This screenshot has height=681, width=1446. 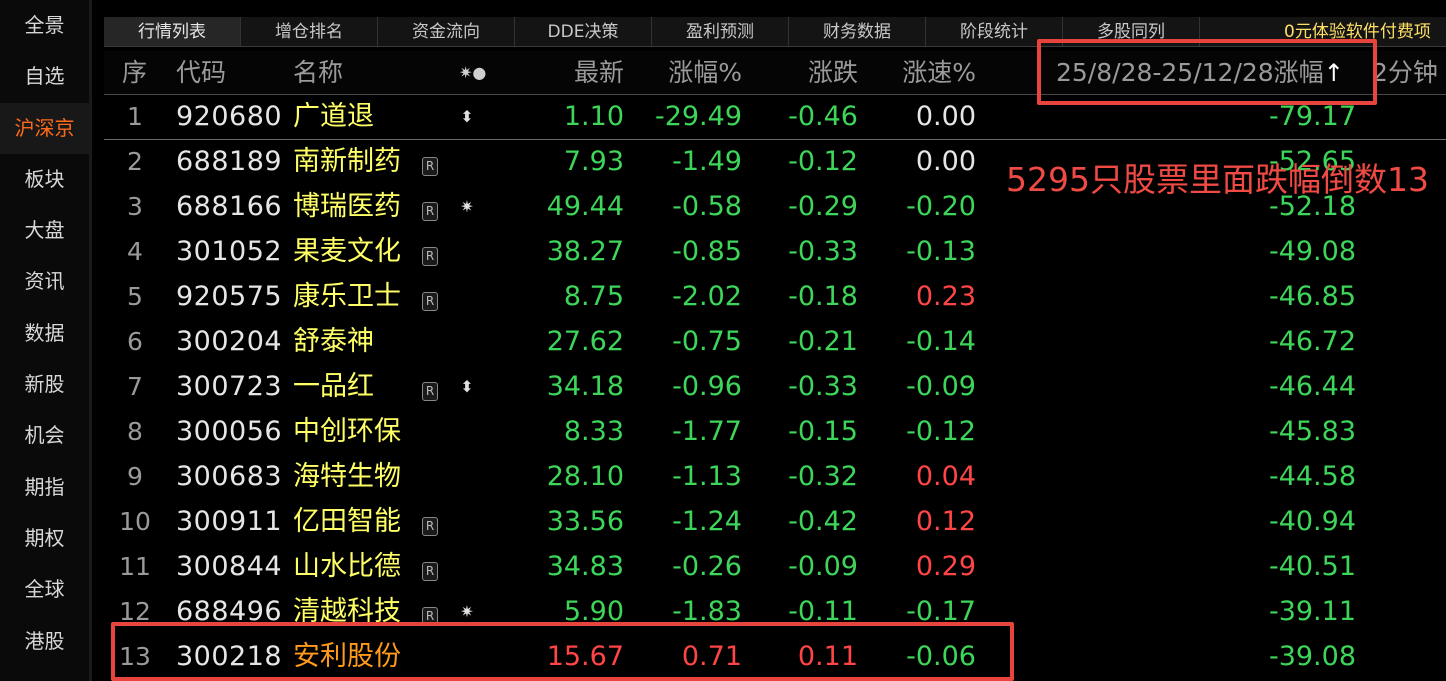 What do you see at coordinates (135, 476) in the screenshot?
I see `row-index: 9` at bounding box center [135, 476].